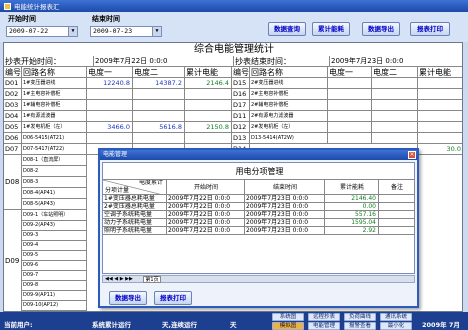  What do you see at coordinates (324, 326) in the screenshot?
I see `energy-management-button: 电能管理` at bounding box center [324, 326].